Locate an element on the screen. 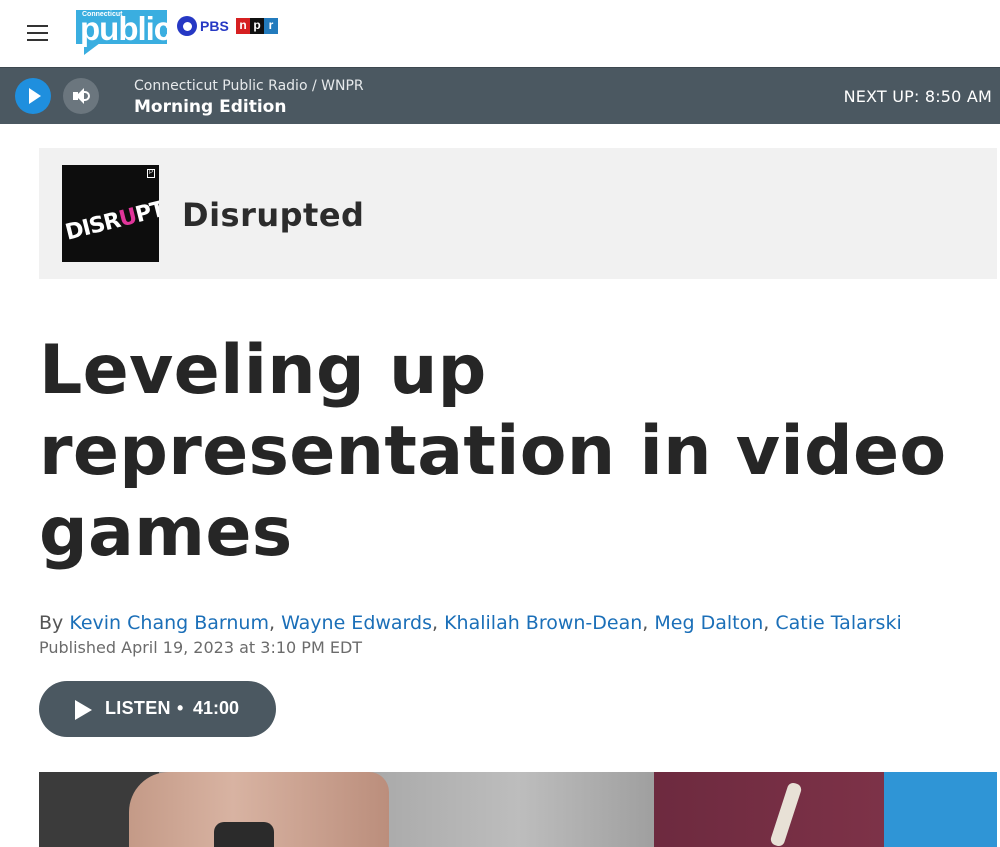  menu-icon is located at coordinates (38, 33).